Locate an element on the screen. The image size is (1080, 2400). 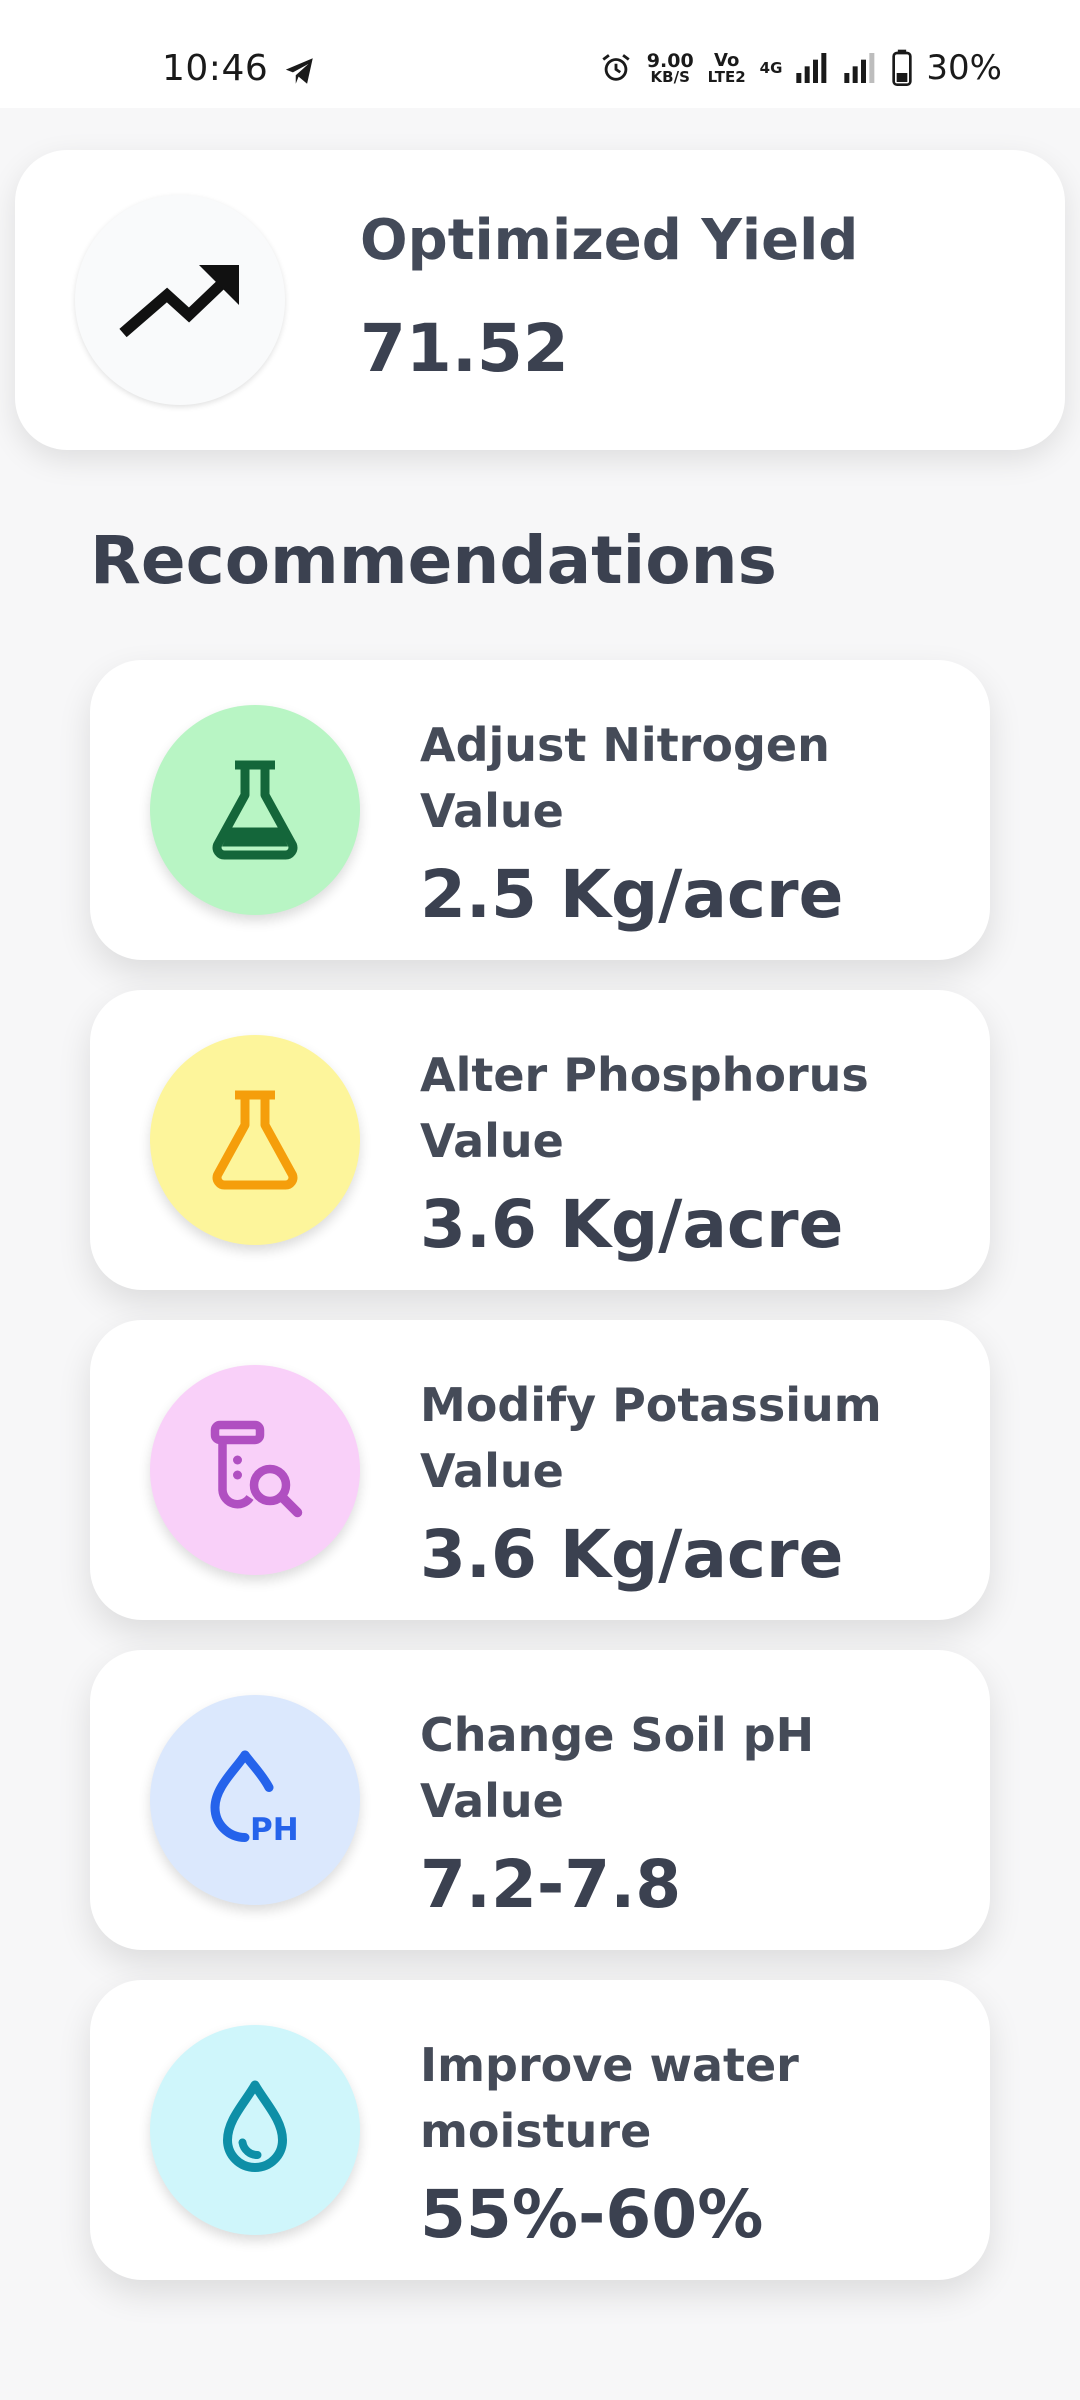
status-icons: 9.00 KB/S Vo LTE2 4G 30% is located at coordinates (800, 68).